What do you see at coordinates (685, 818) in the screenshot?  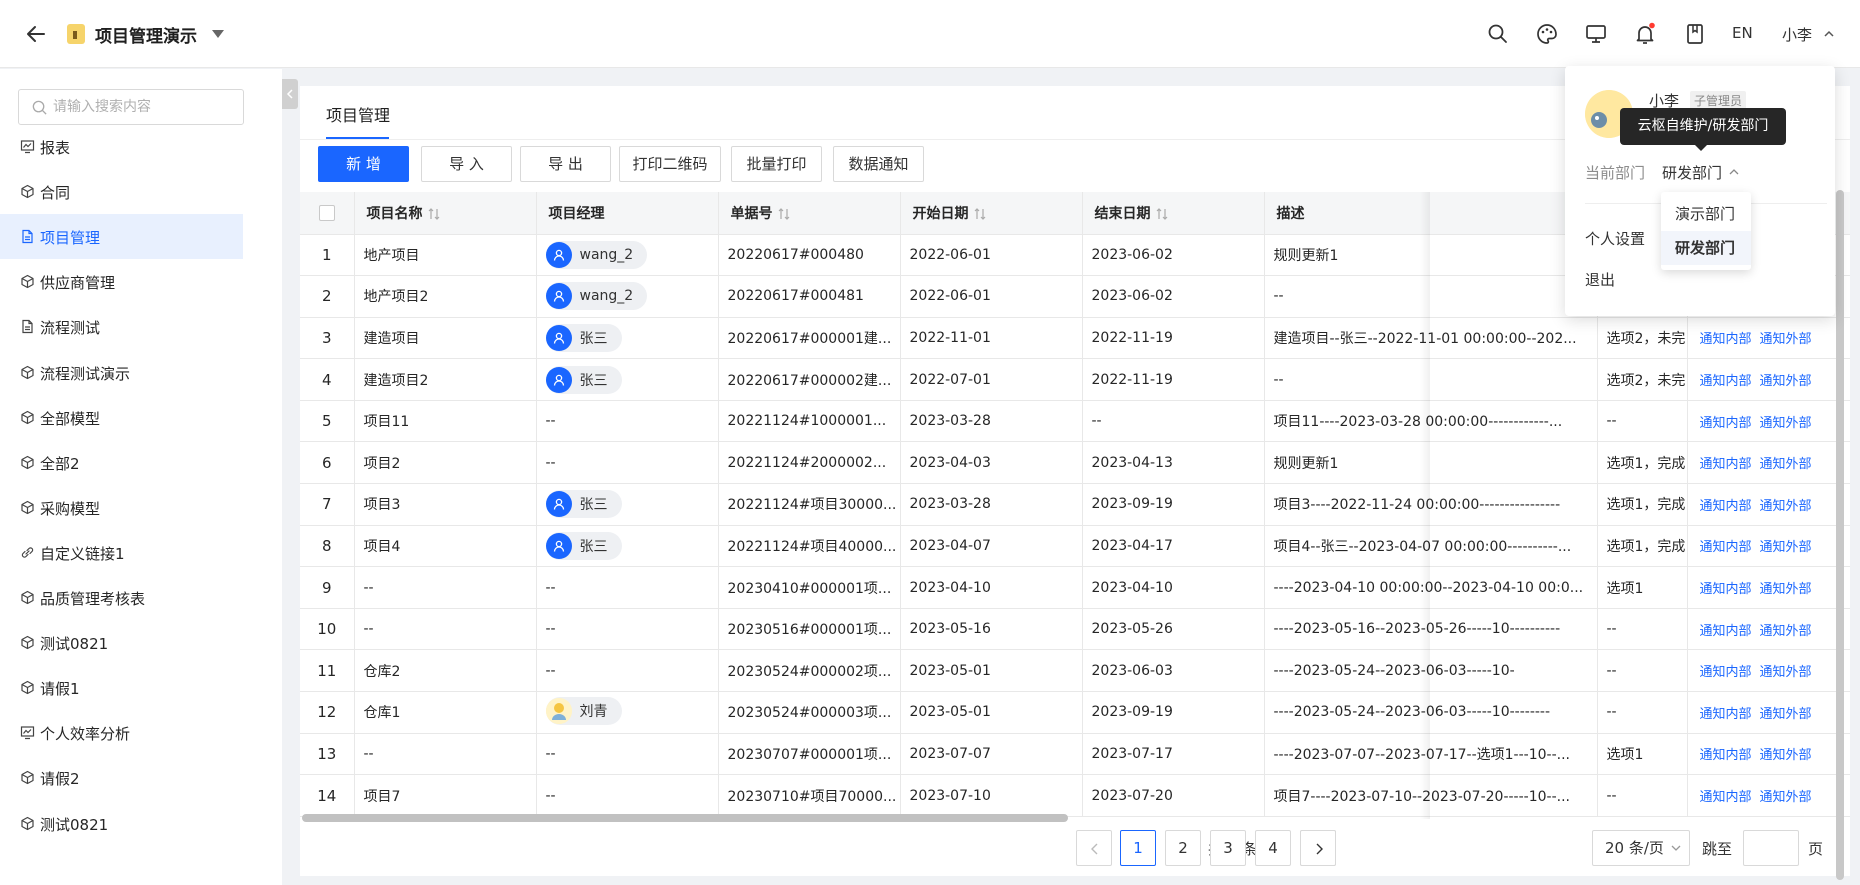 I see `scrollbar-thumb` at bounding box center [685, 818].